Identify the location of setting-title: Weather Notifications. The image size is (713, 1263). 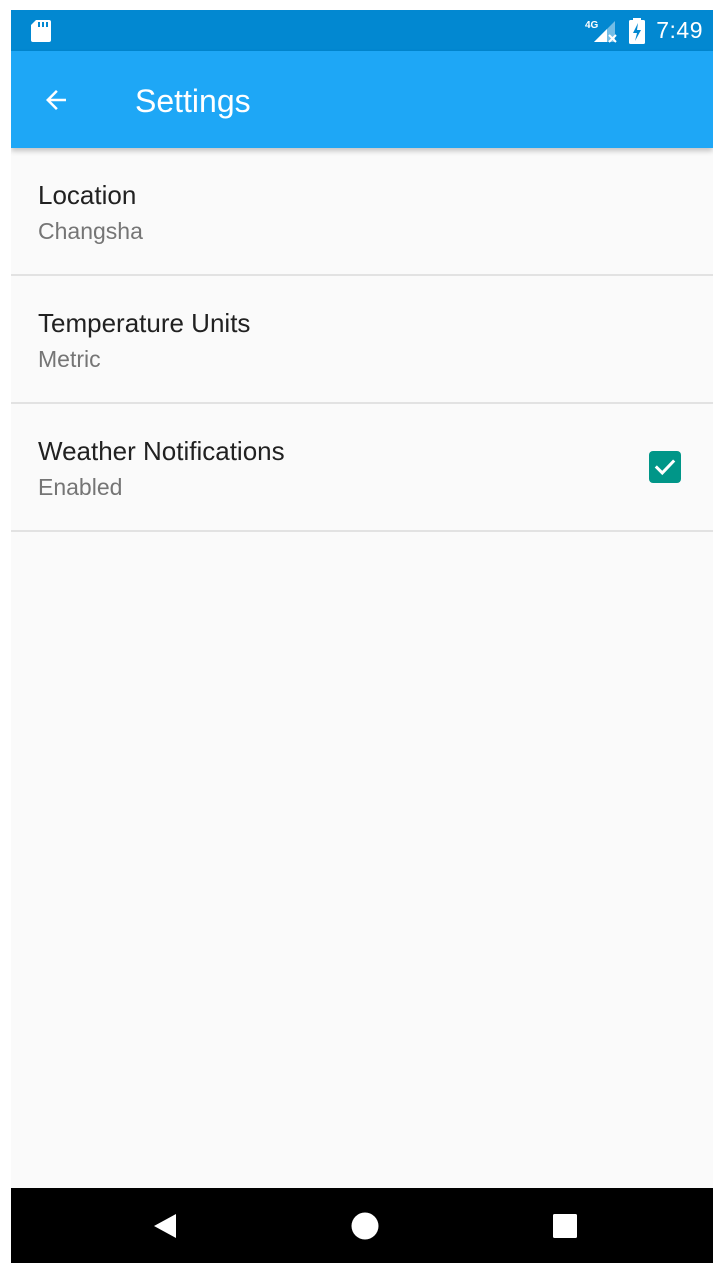
(161, 451).